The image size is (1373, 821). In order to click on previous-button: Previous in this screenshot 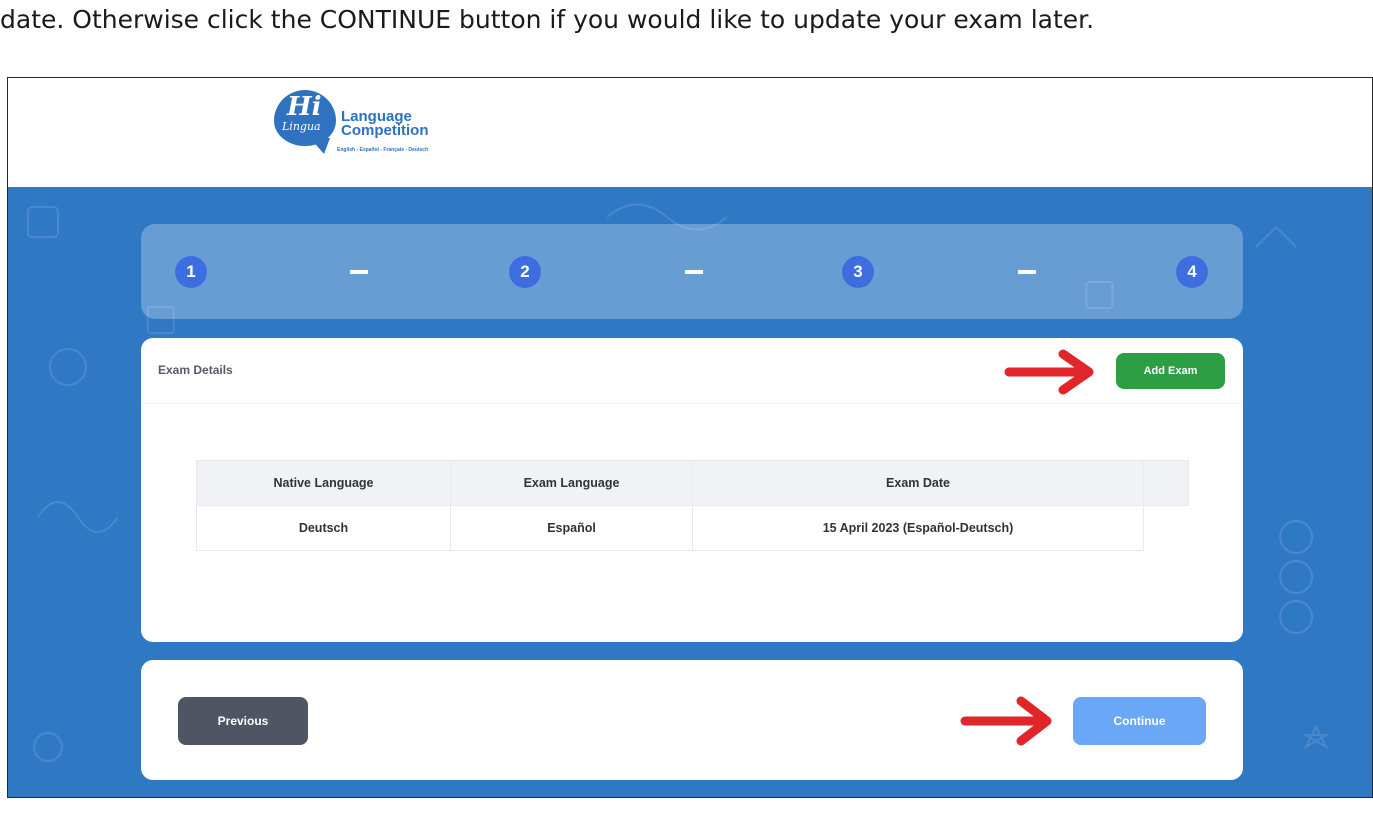, I will do `click(243, 721)`.